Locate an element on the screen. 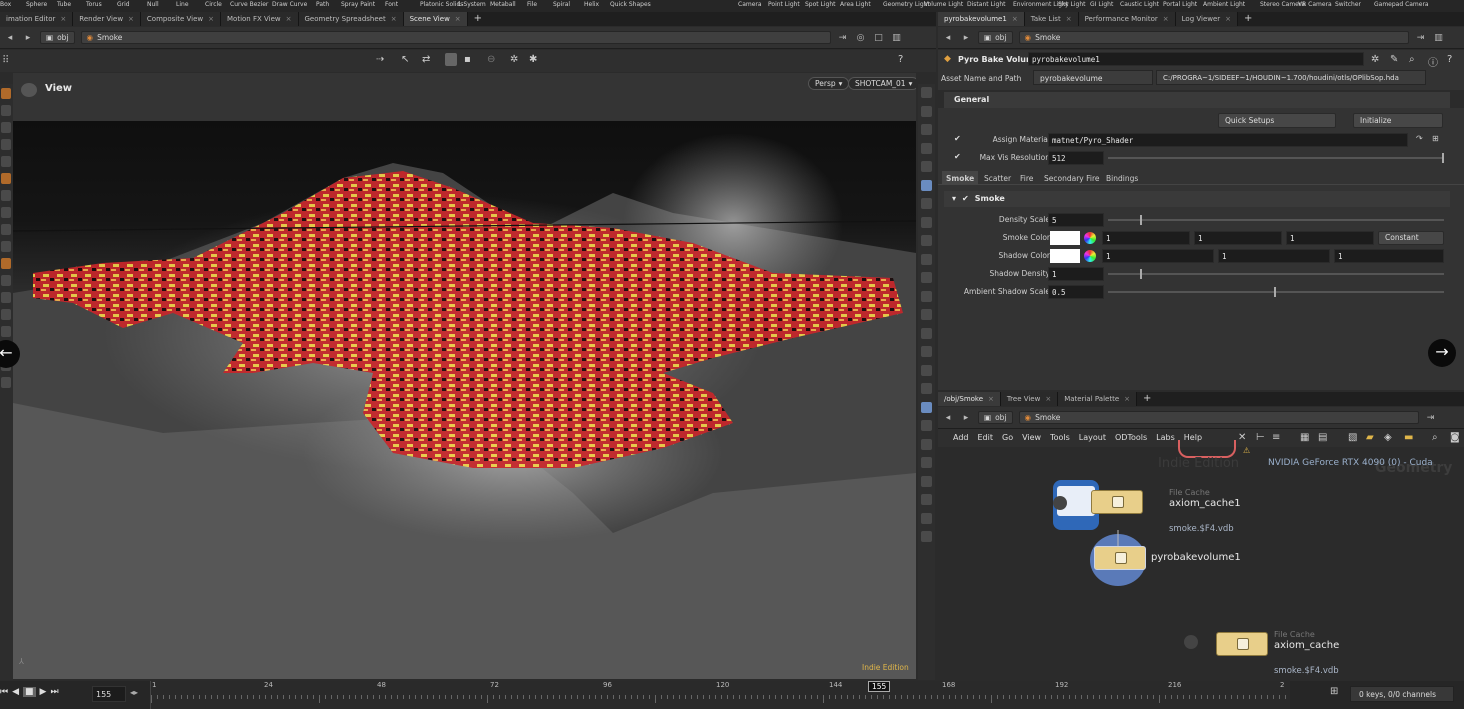 The height and width of the screenshot is (709, 1464). tool-gear-icon: ✲ is located at coordinates (514, 59).